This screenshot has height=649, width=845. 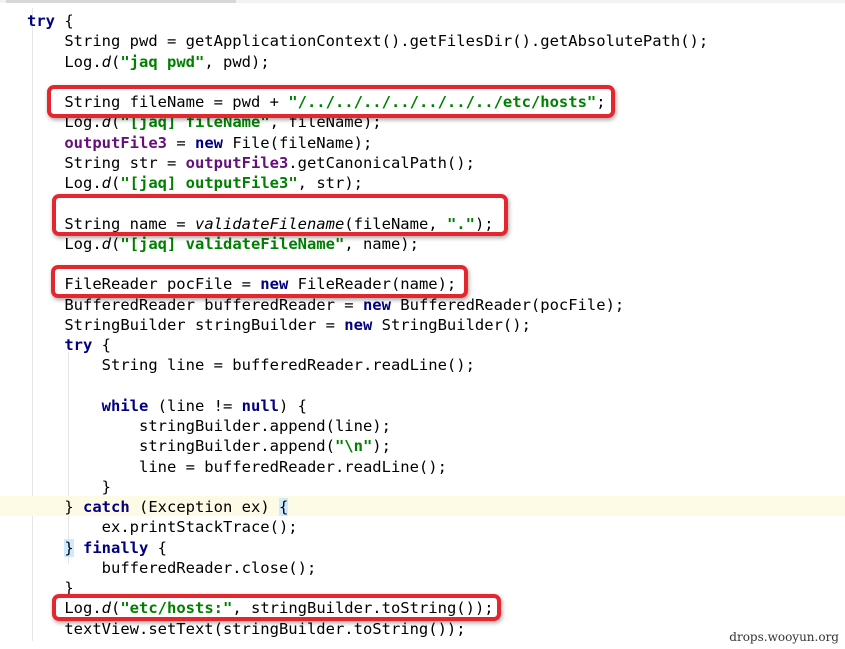 What do you see at coordinates (204, 507) in the screenshot?
I see `code-token: (Exception ex)` at bounding box center [204, 507].